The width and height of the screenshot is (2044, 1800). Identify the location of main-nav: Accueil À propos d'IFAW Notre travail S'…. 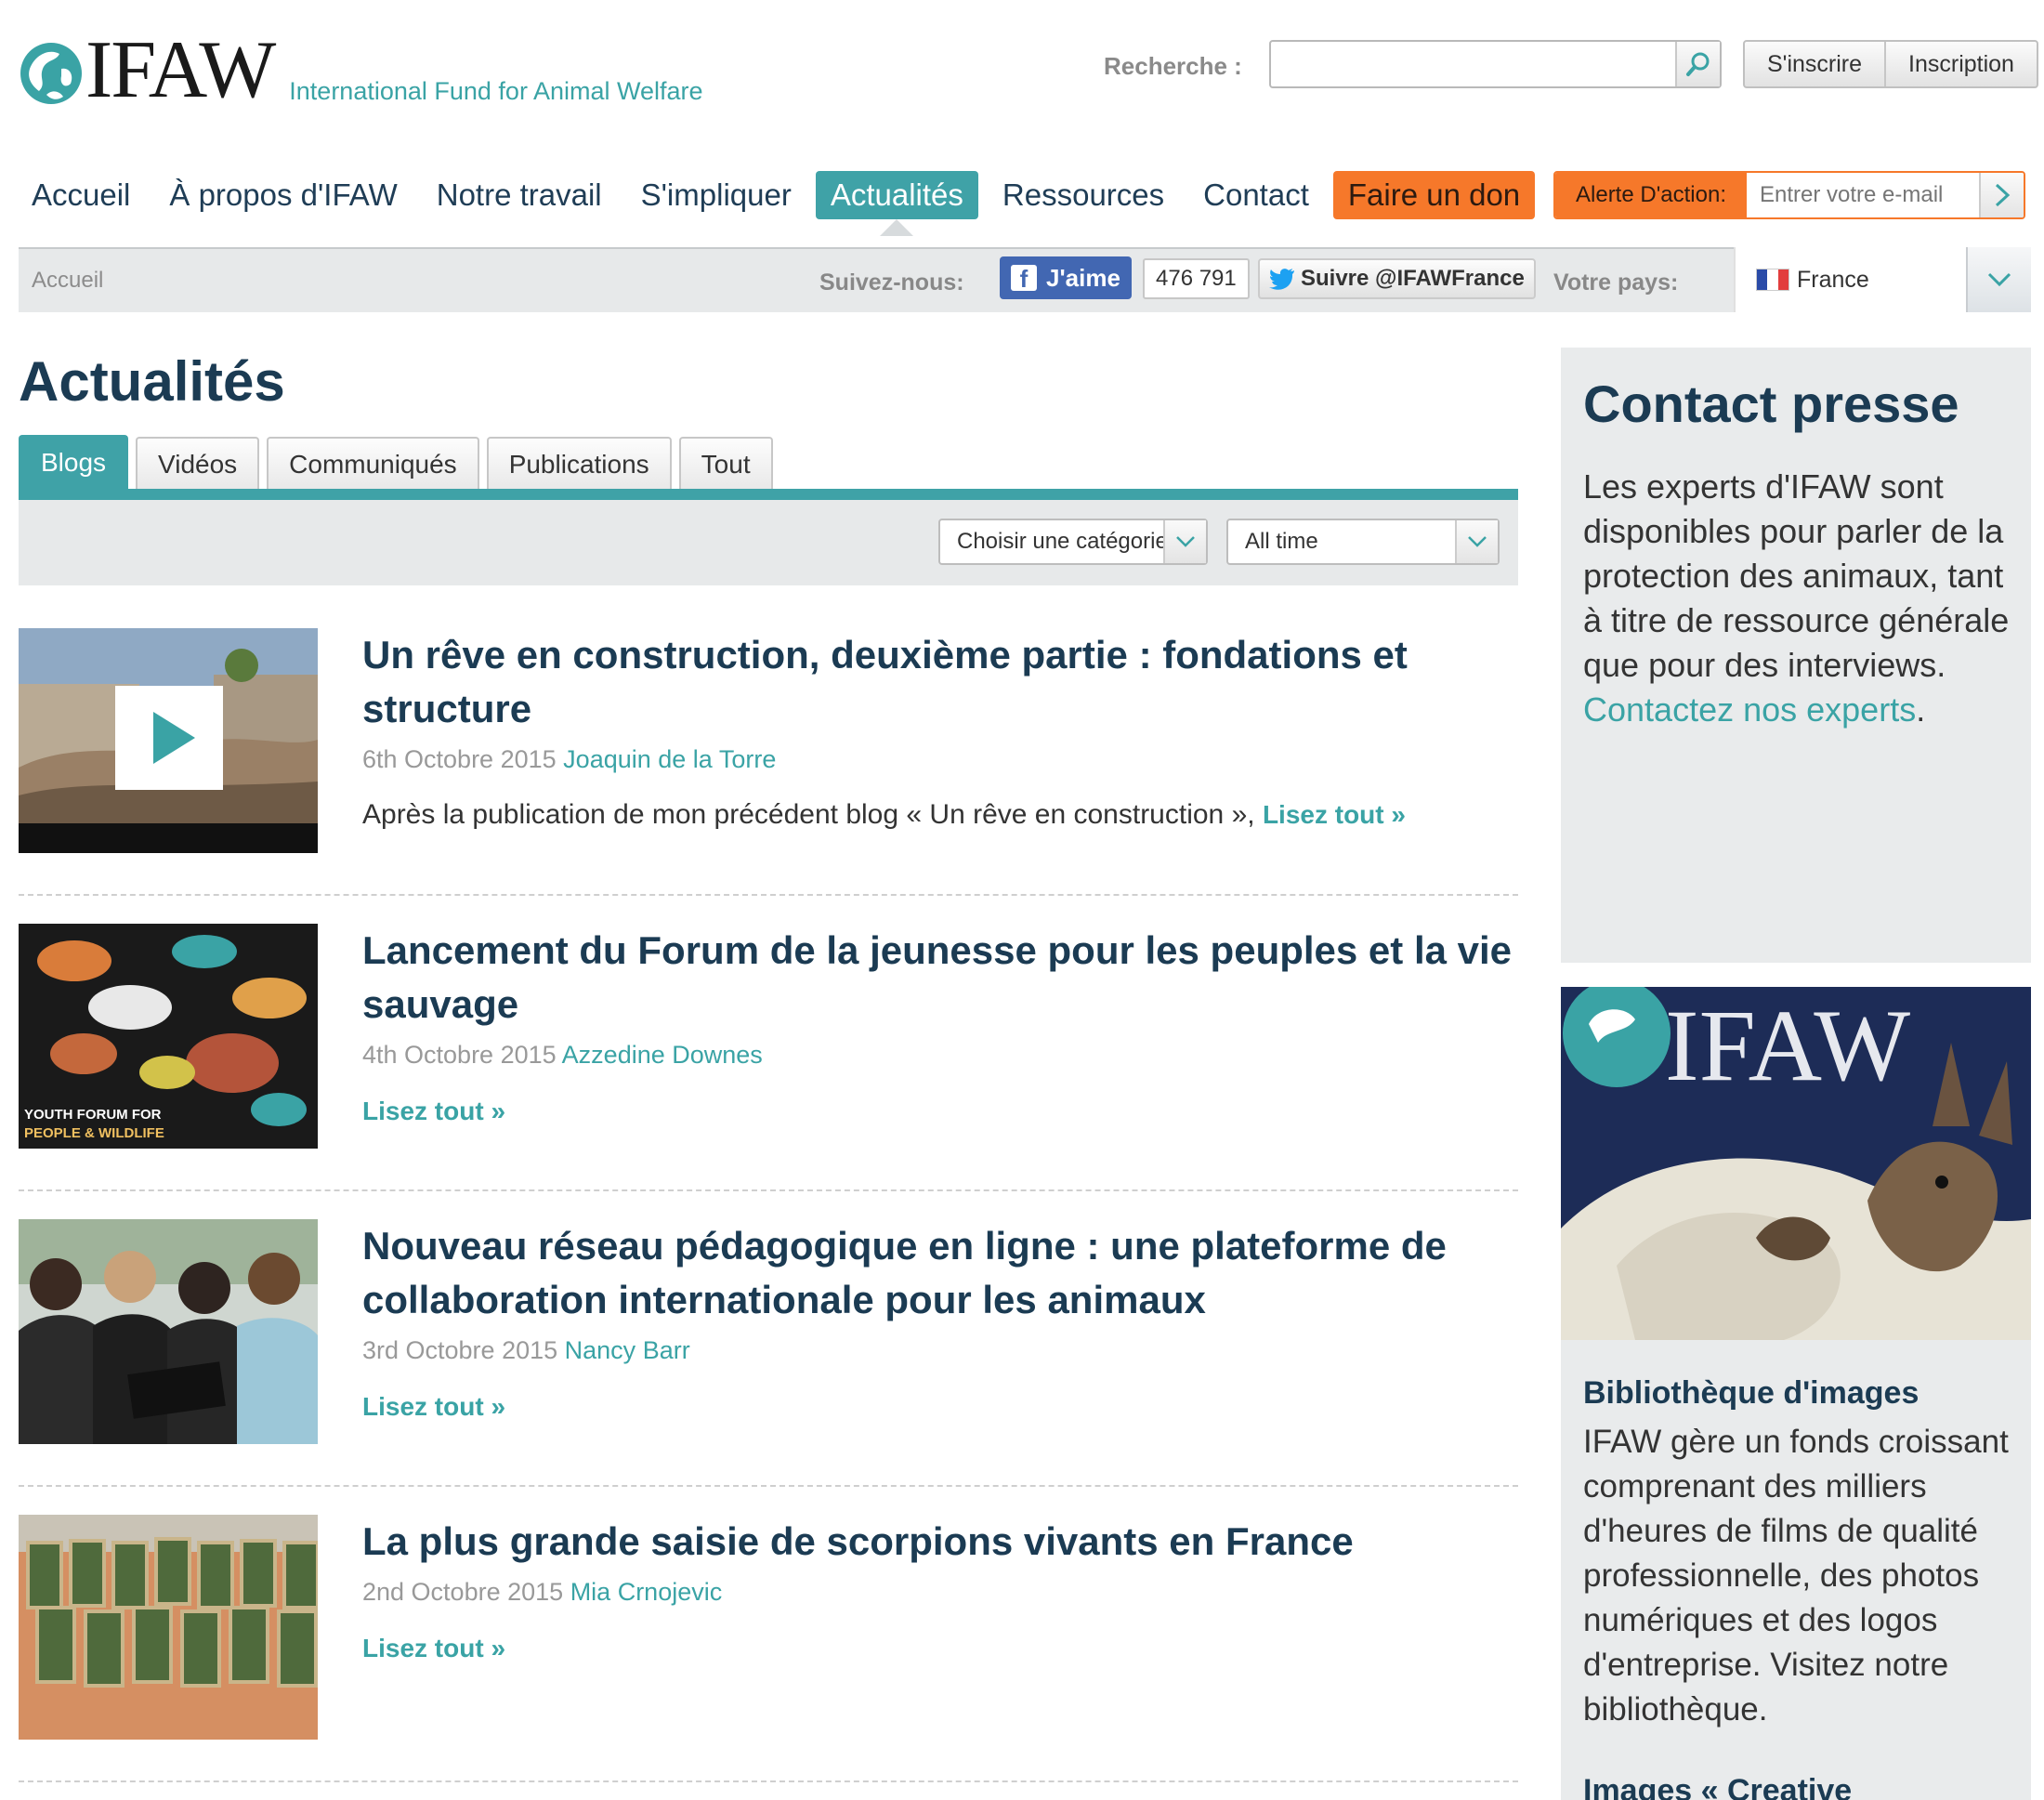
(780, 203).